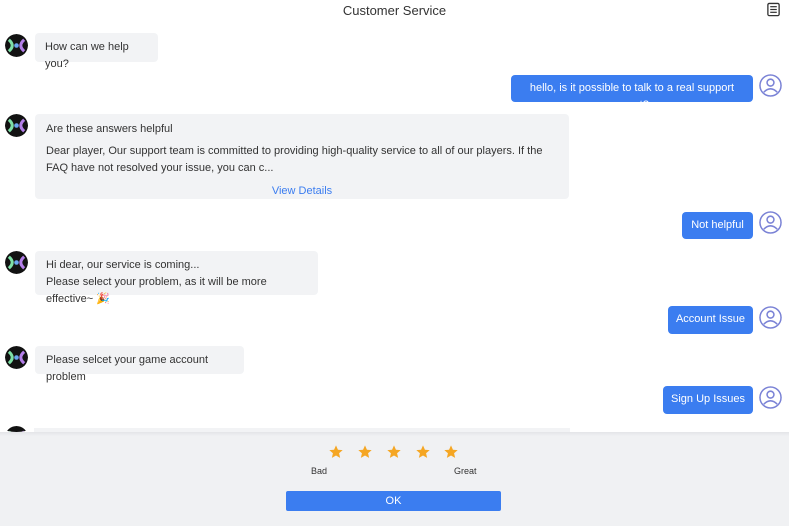 Image resolution: width=789 pixels, height=526 pixels. Describe the element at coordinates (87, 55) in the screenshot. I see `message-text: How can we help you?` at that location.